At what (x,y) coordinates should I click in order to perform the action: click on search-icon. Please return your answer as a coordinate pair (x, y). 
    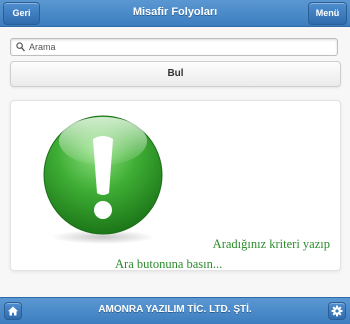
    Looking at the image, I should click on (20, 47).